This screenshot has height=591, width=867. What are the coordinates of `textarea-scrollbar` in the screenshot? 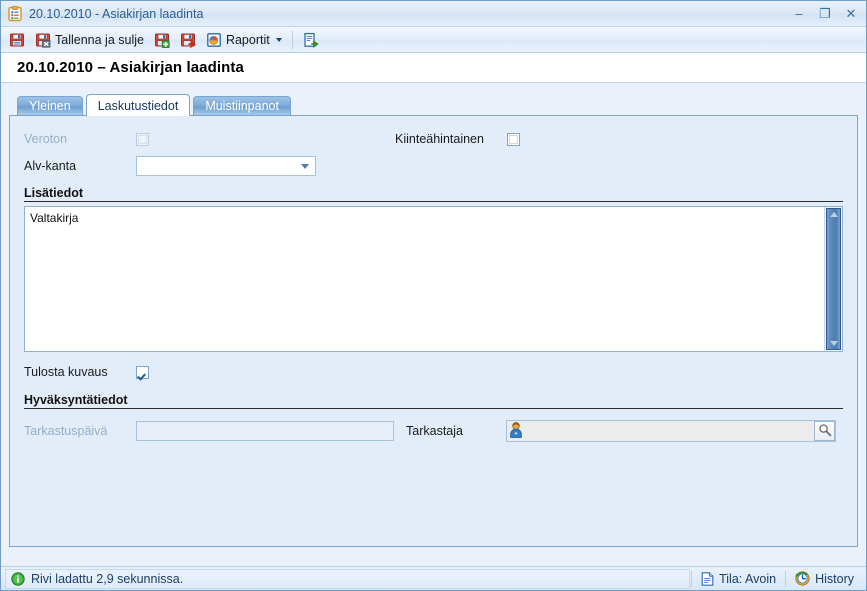 It's located at (833, 279).